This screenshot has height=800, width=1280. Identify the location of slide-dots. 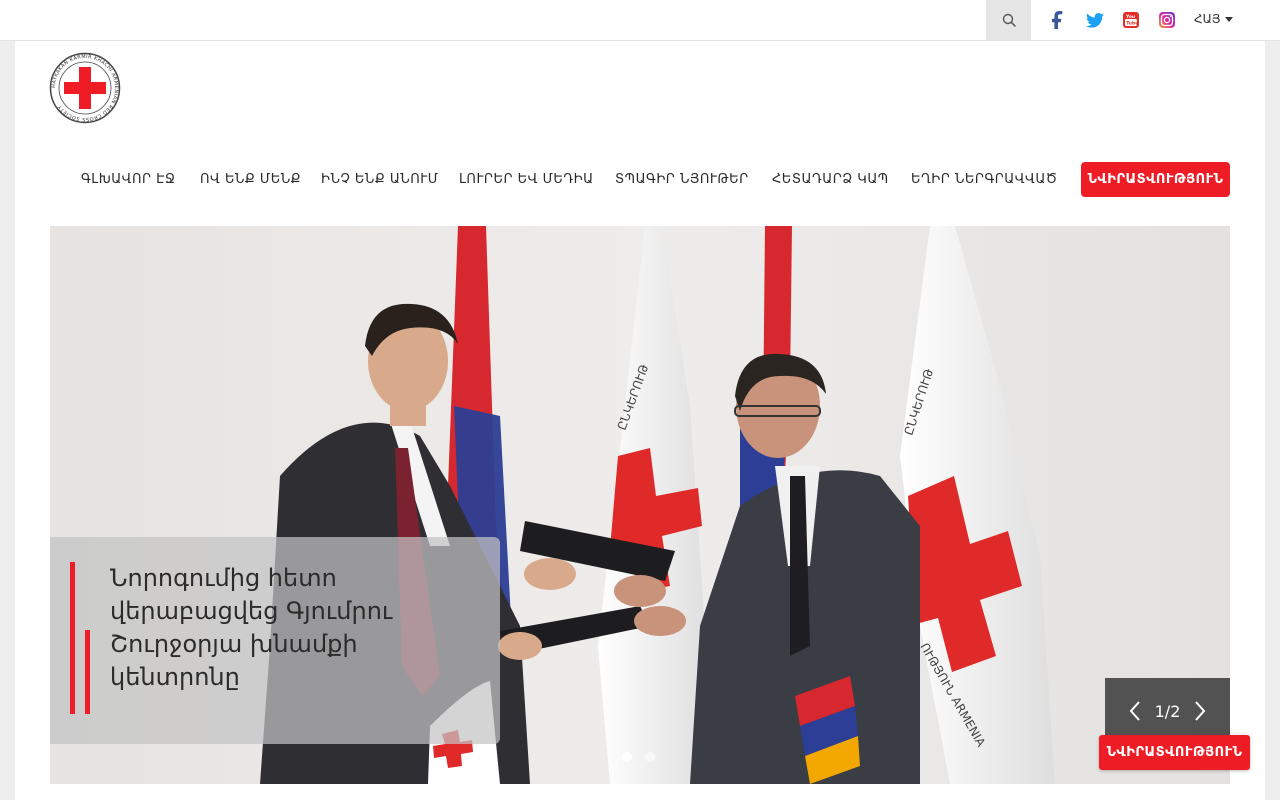
(638, 757).